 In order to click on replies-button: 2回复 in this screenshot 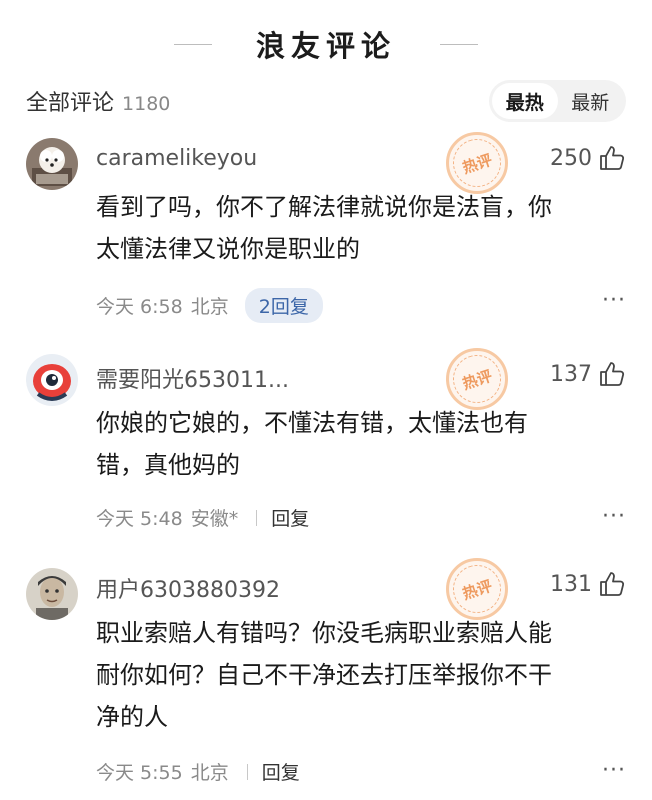, I will do `click(283, 305)`.